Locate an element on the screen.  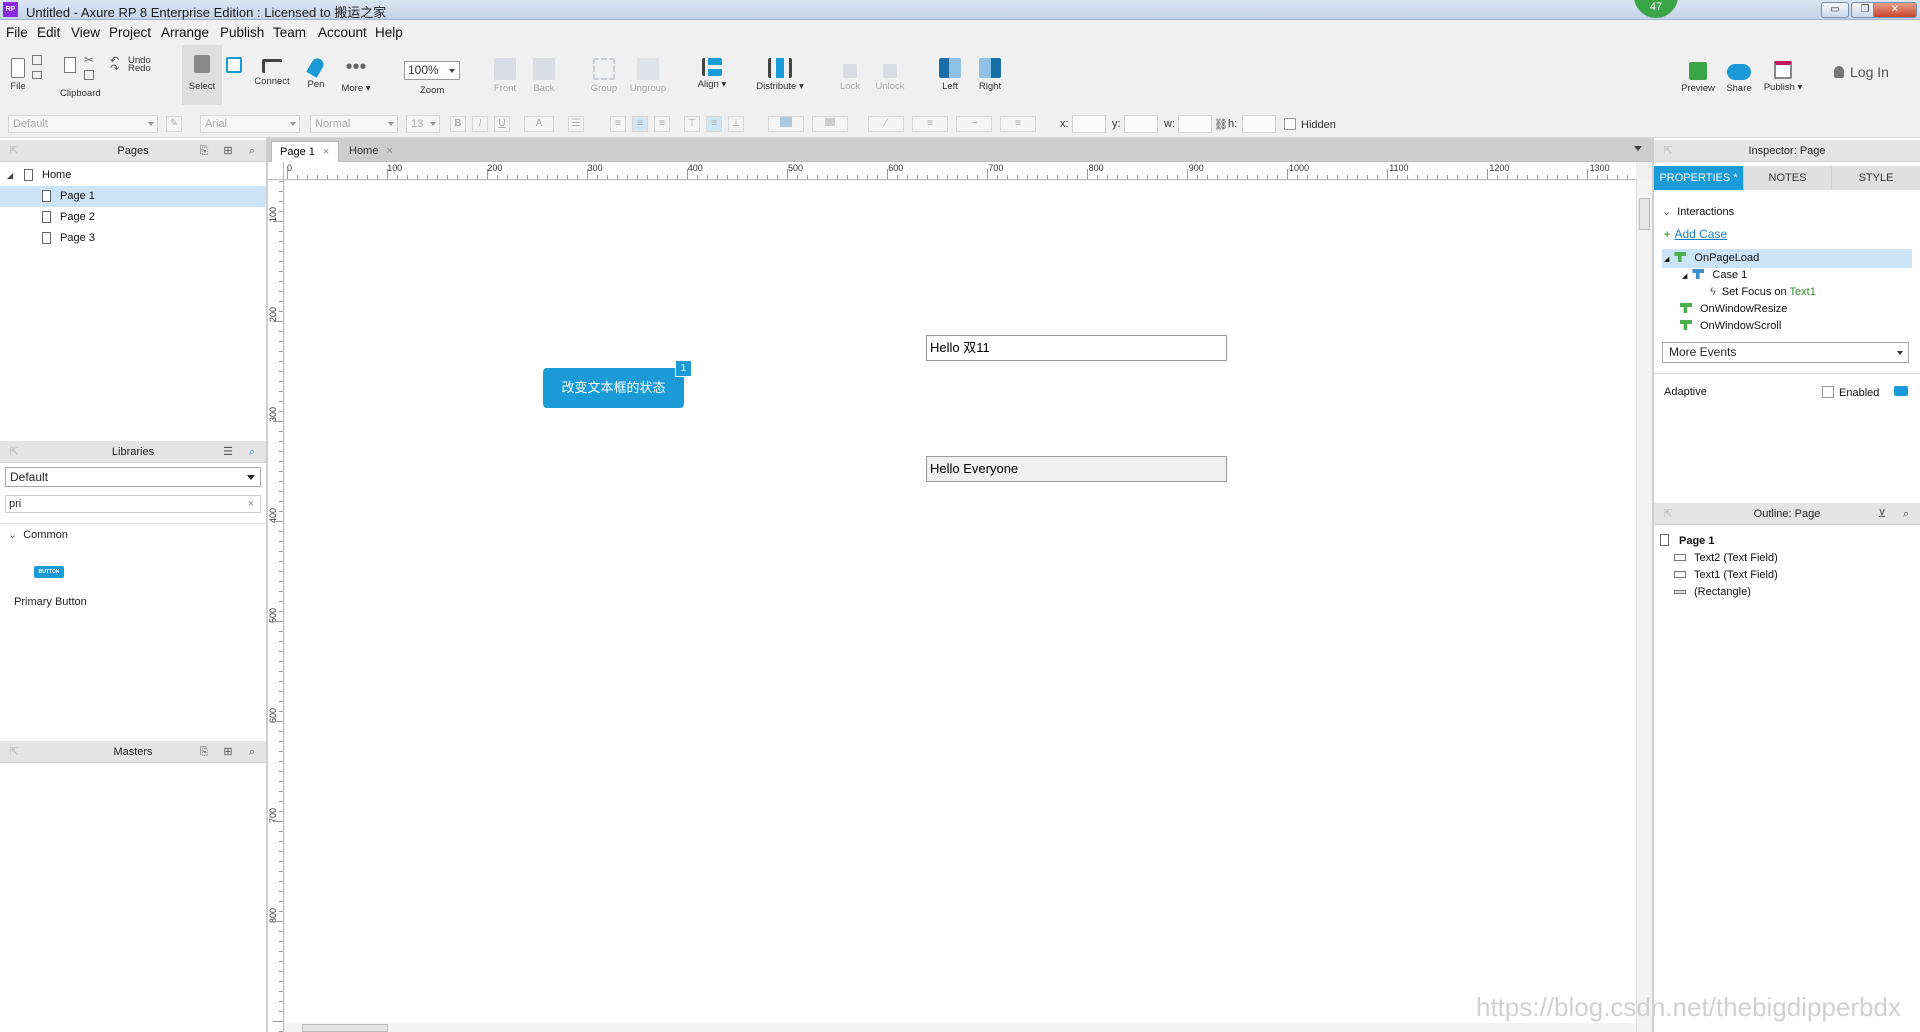
file-button: File is located at coordinates (18, 75).